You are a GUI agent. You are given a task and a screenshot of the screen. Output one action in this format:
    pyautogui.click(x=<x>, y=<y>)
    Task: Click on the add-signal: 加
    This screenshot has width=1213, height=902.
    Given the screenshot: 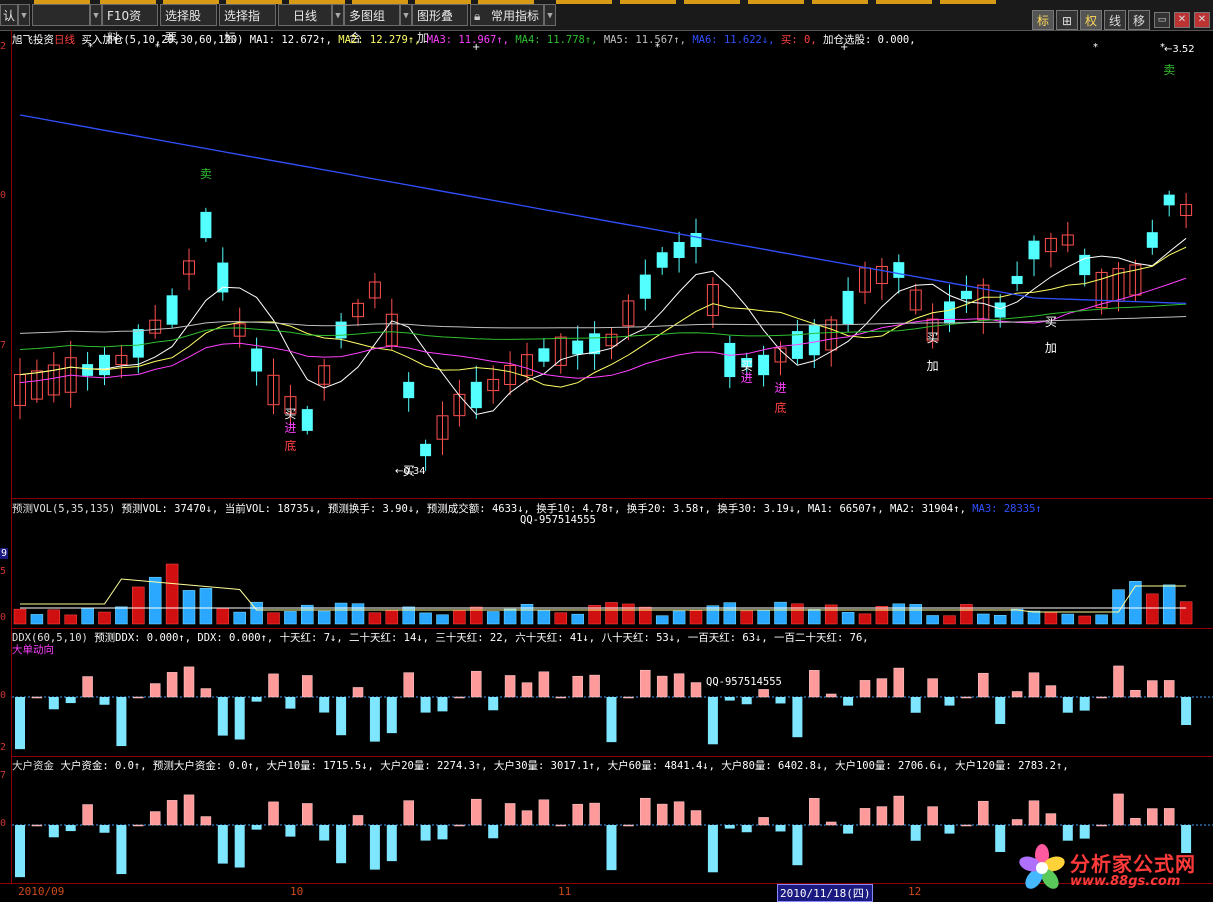 What is the action you would take?
    pyautogui.click(x=933, y=366)
    